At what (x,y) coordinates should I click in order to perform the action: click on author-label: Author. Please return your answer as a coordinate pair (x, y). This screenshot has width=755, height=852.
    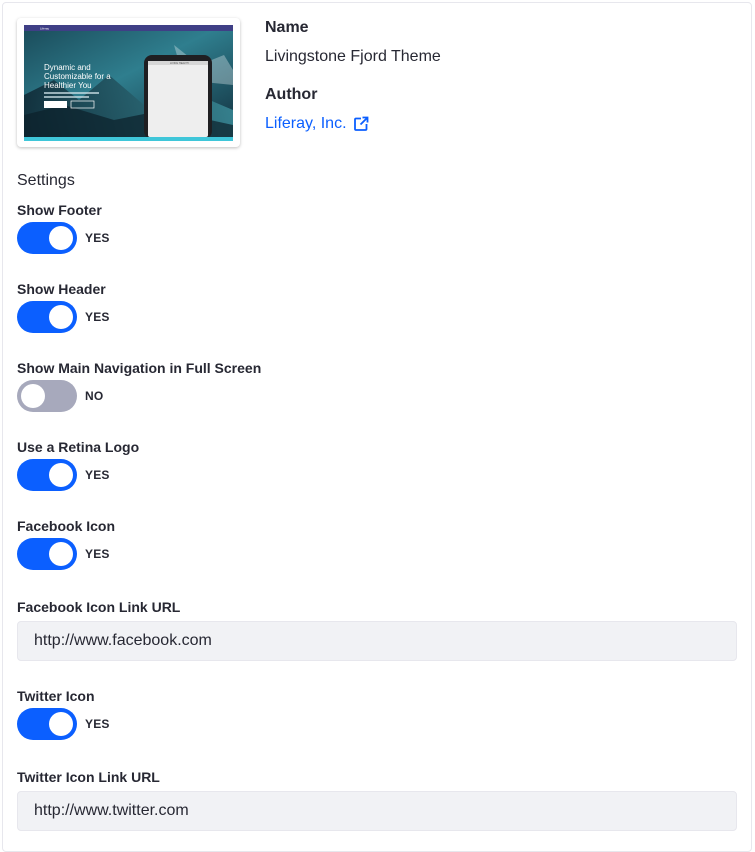
    Looking at the image, I should click on (291, 94).